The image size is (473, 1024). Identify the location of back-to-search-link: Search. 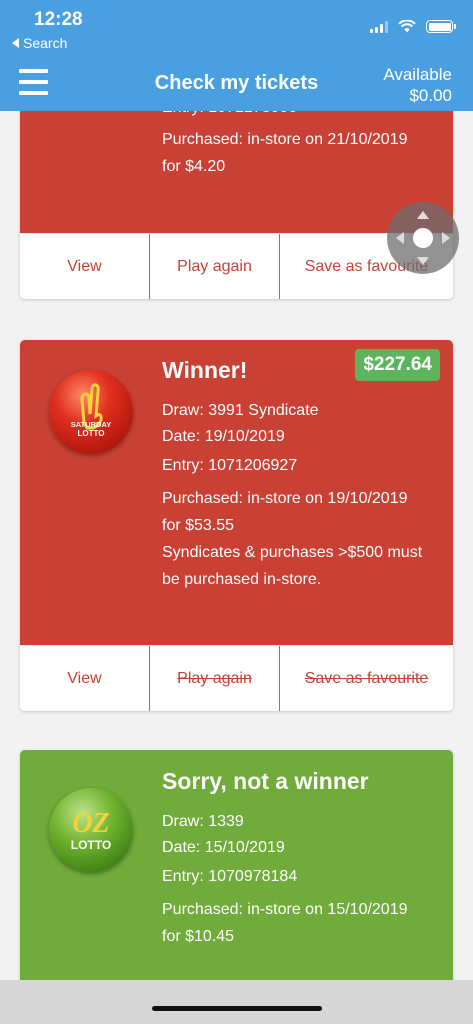
(39, 43).